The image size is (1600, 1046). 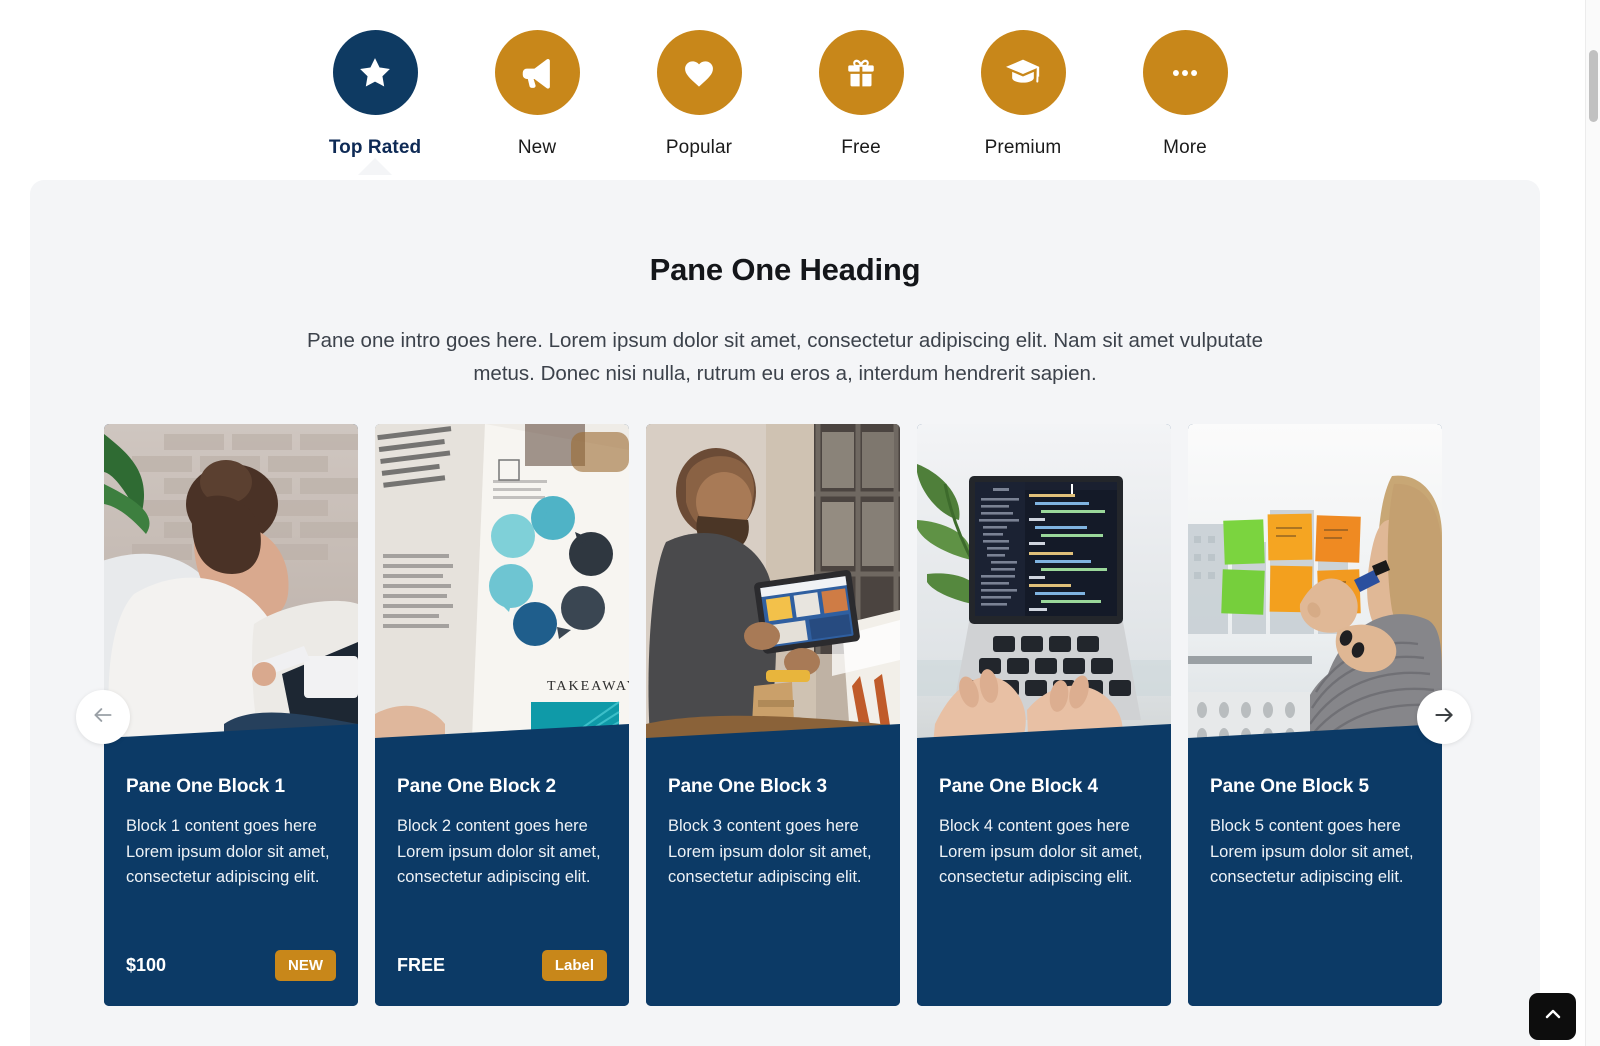 I want to click on page-title: Pane One Heading, so click(x=785, y=269).